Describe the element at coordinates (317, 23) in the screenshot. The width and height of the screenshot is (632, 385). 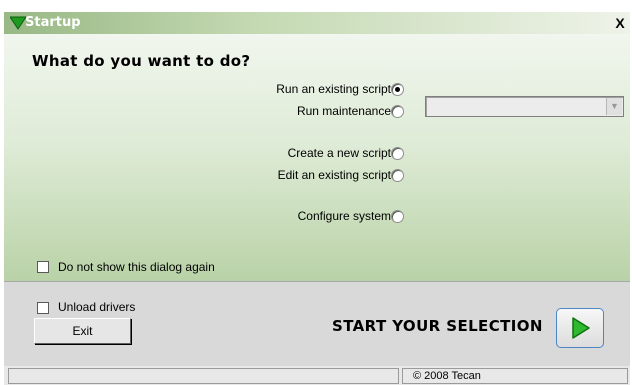
I see `title-bar: Startup X` at that location.